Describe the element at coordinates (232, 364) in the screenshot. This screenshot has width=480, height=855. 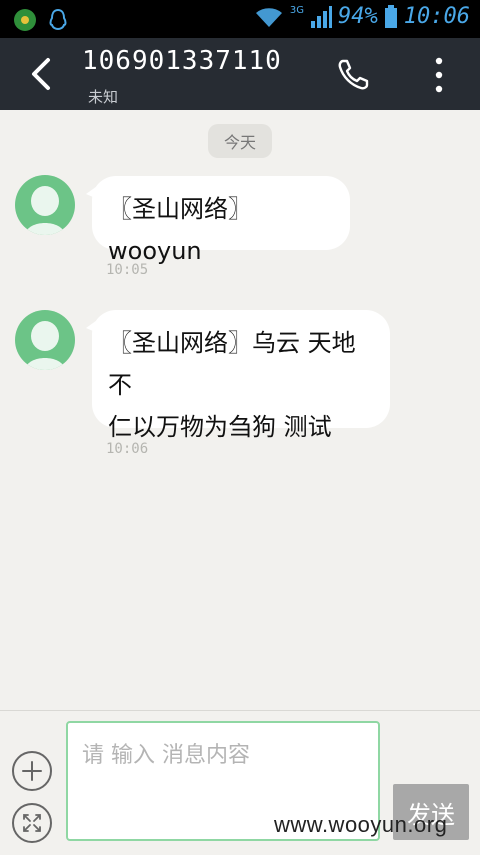
I see `message-text-line: 〖圣山网络〗乌云 天地不` at that location.